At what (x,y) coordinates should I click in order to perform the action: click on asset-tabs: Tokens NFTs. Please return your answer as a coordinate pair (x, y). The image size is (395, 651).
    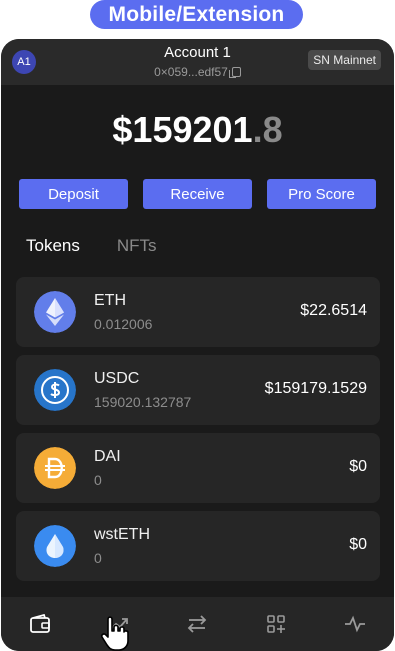
    Looking at the image, I should click on (91, 246).